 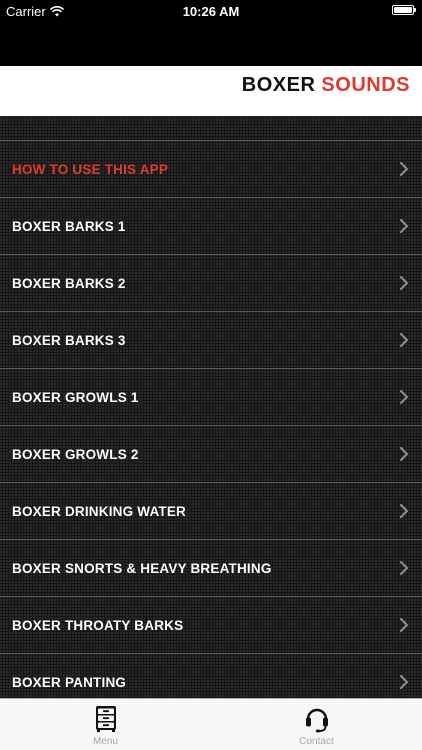 I want to click on battery-icon, so click(x=404, y=10).